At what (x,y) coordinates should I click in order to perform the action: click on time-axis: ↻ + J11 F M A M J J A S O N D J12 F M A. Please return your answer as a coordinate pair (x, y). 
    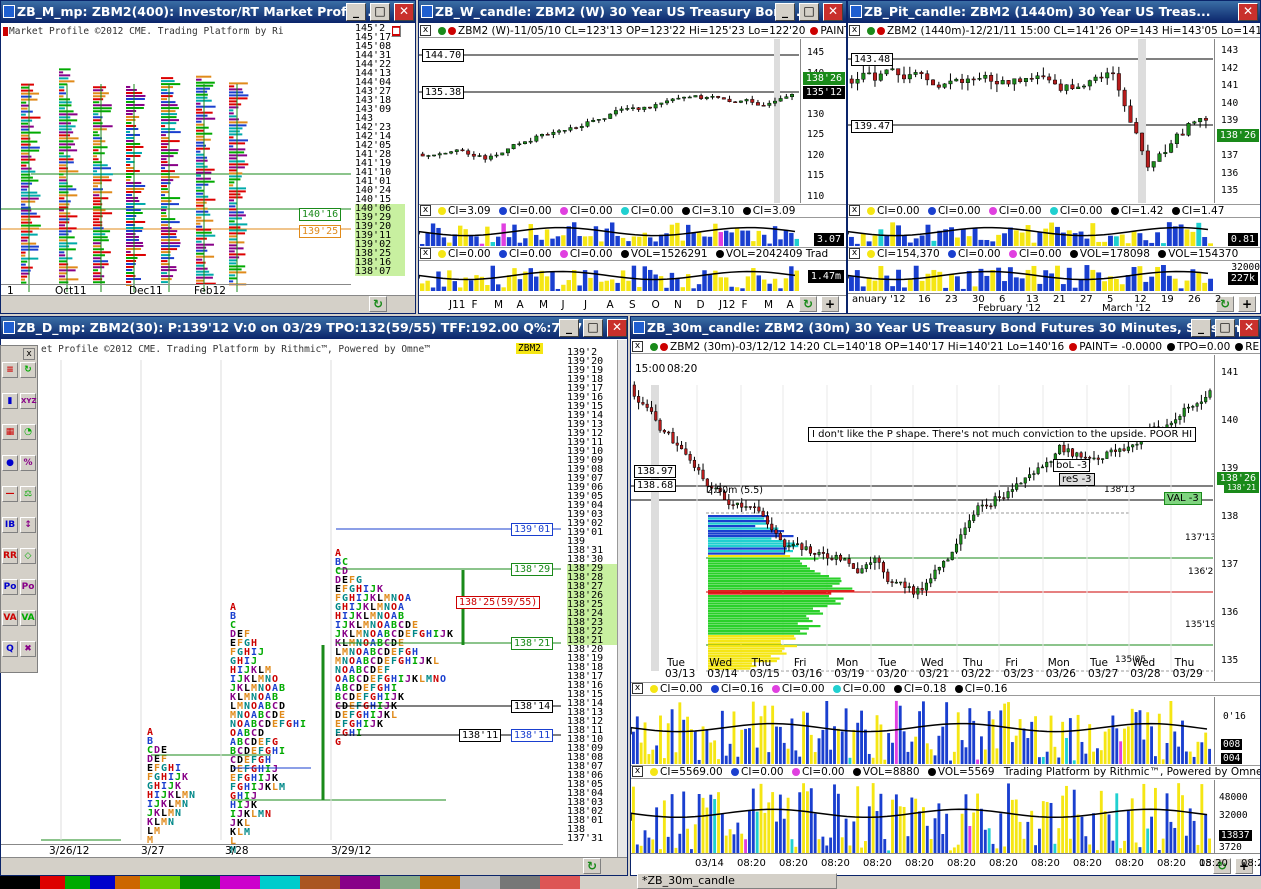
    Looking at the image, I should click on (632, 304).